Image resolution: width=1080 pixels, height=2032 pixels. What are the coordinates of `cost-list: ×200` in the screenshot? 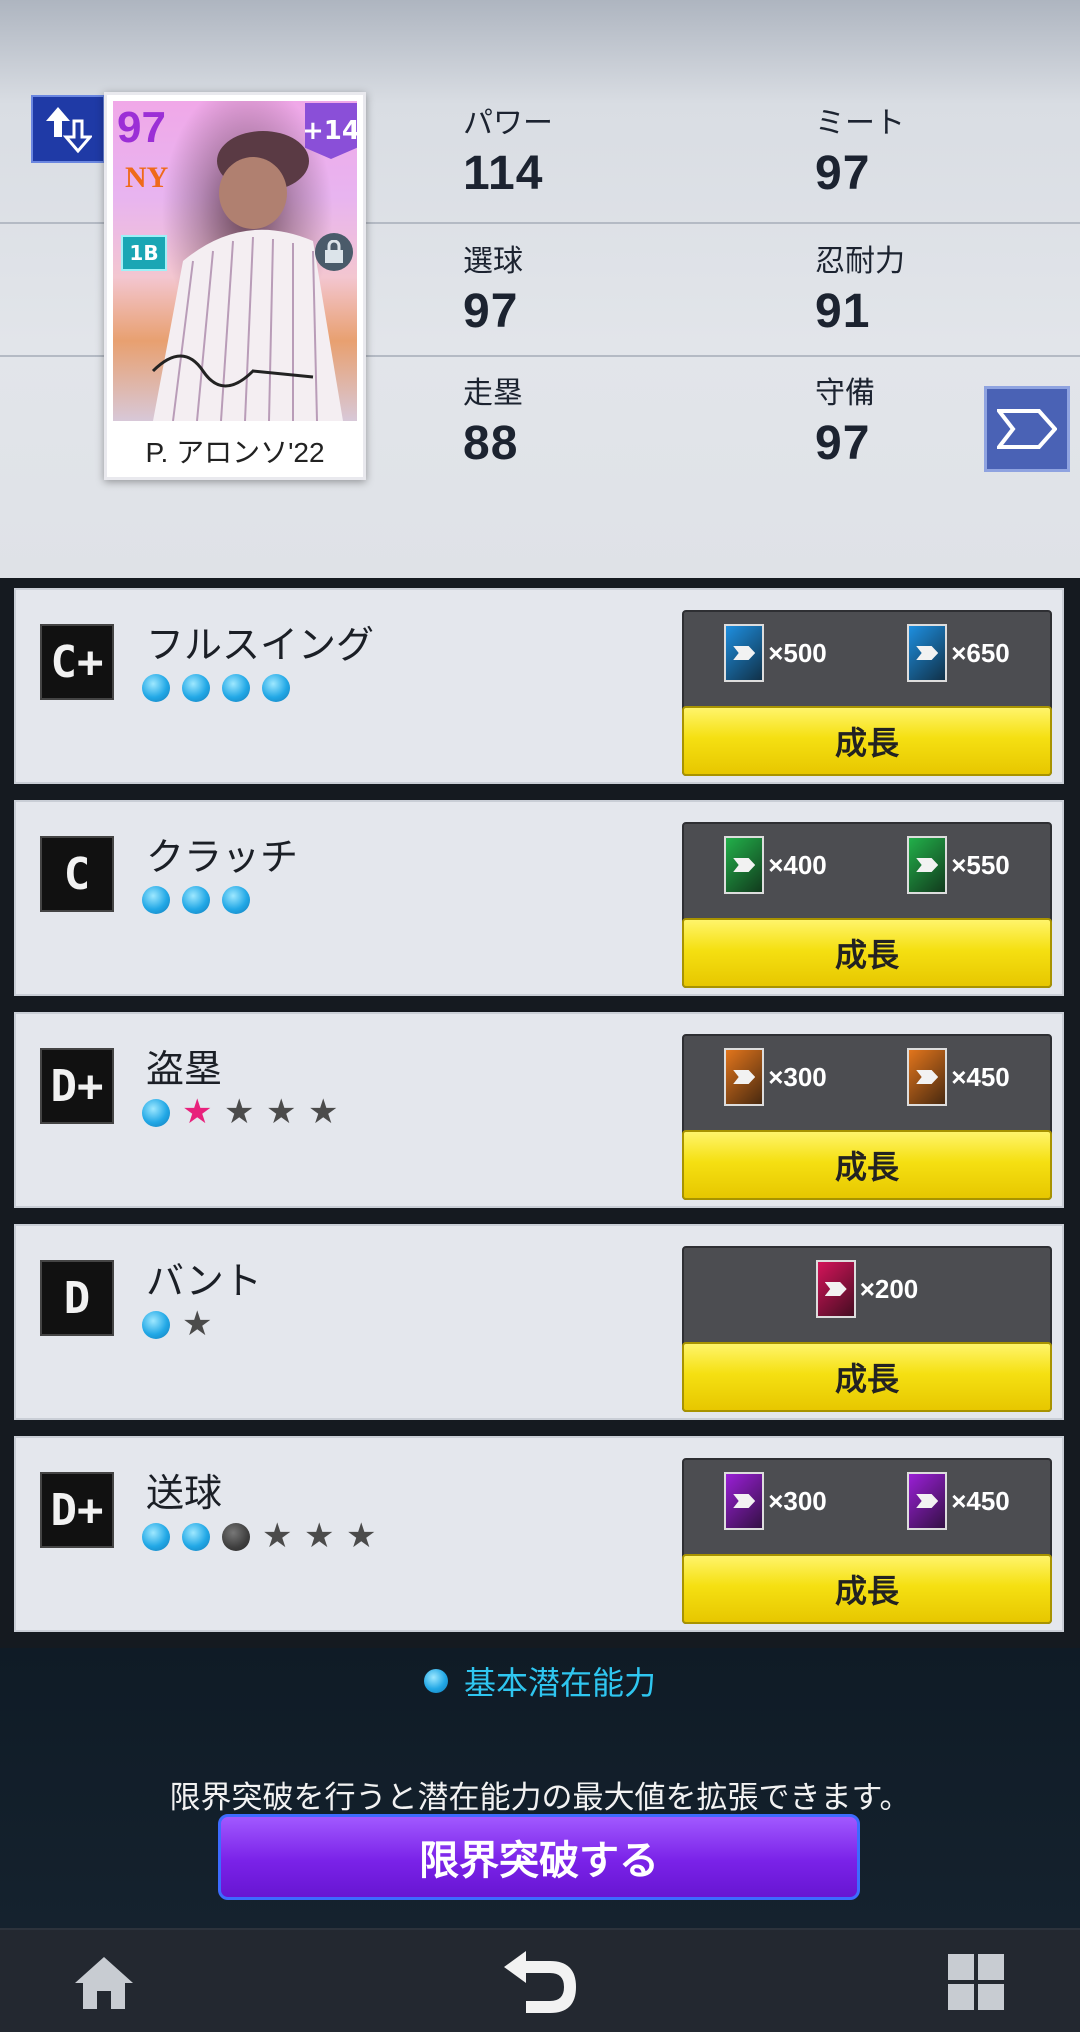 It's located at (867, 1289).